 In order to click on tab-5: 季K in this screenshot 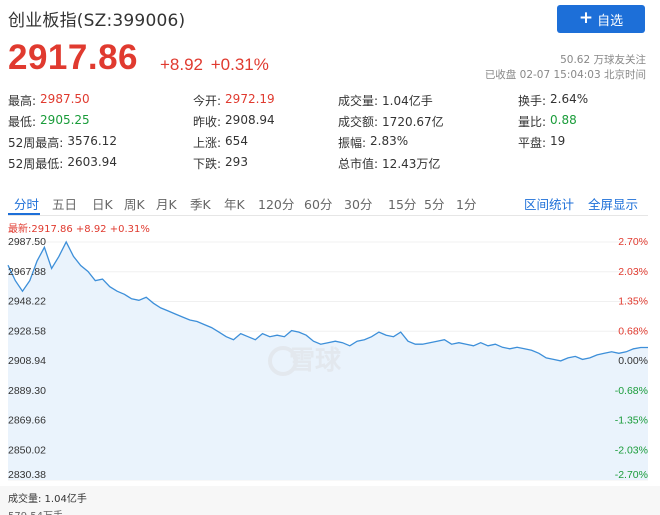, I will do `click(200, 203)`.